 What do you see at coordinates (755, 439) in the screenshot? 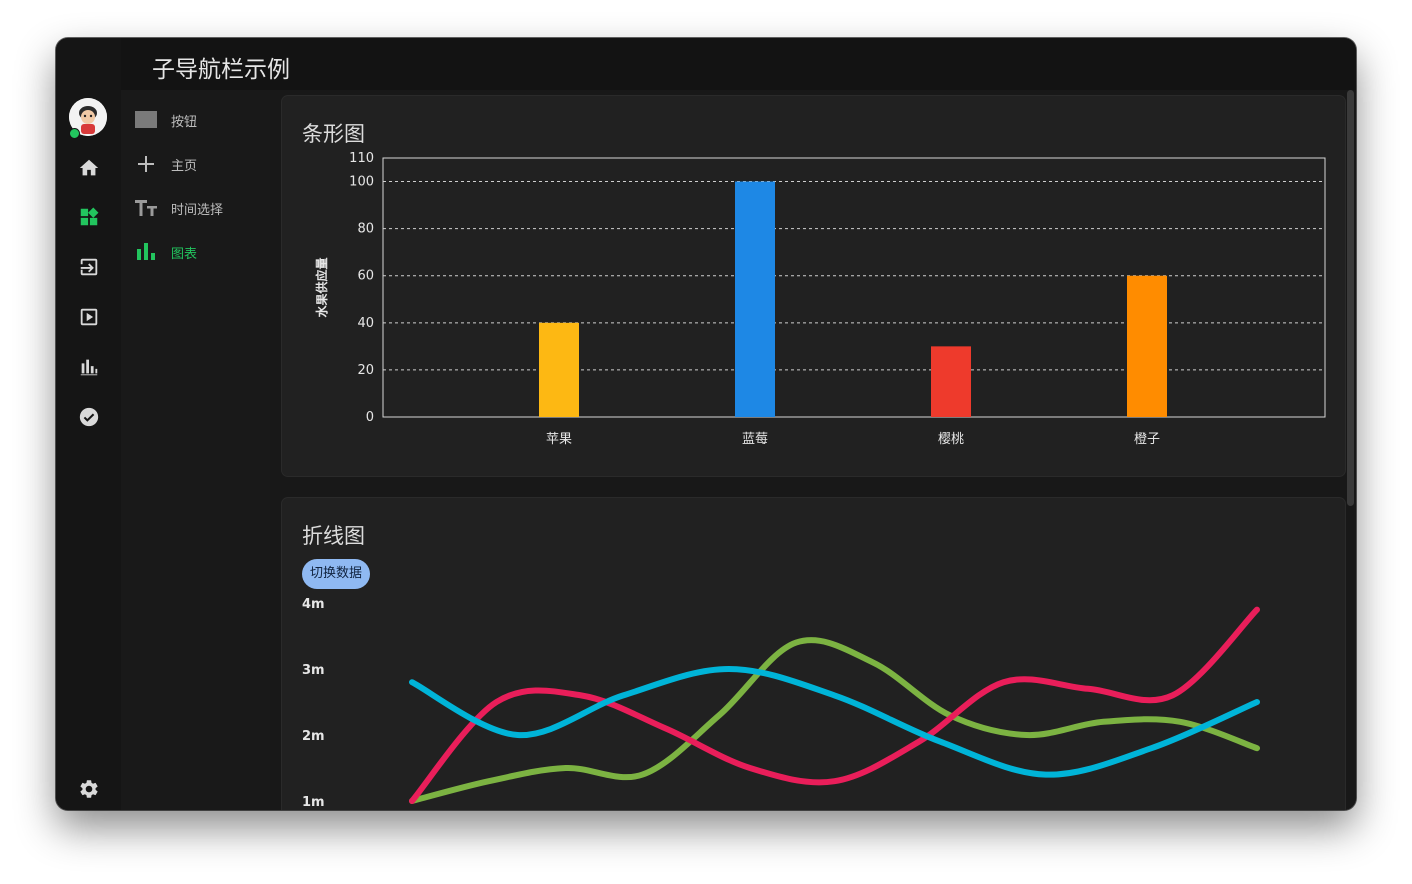
I see `x-tick-label: 蓝莓` at bounding box center [755, 439].